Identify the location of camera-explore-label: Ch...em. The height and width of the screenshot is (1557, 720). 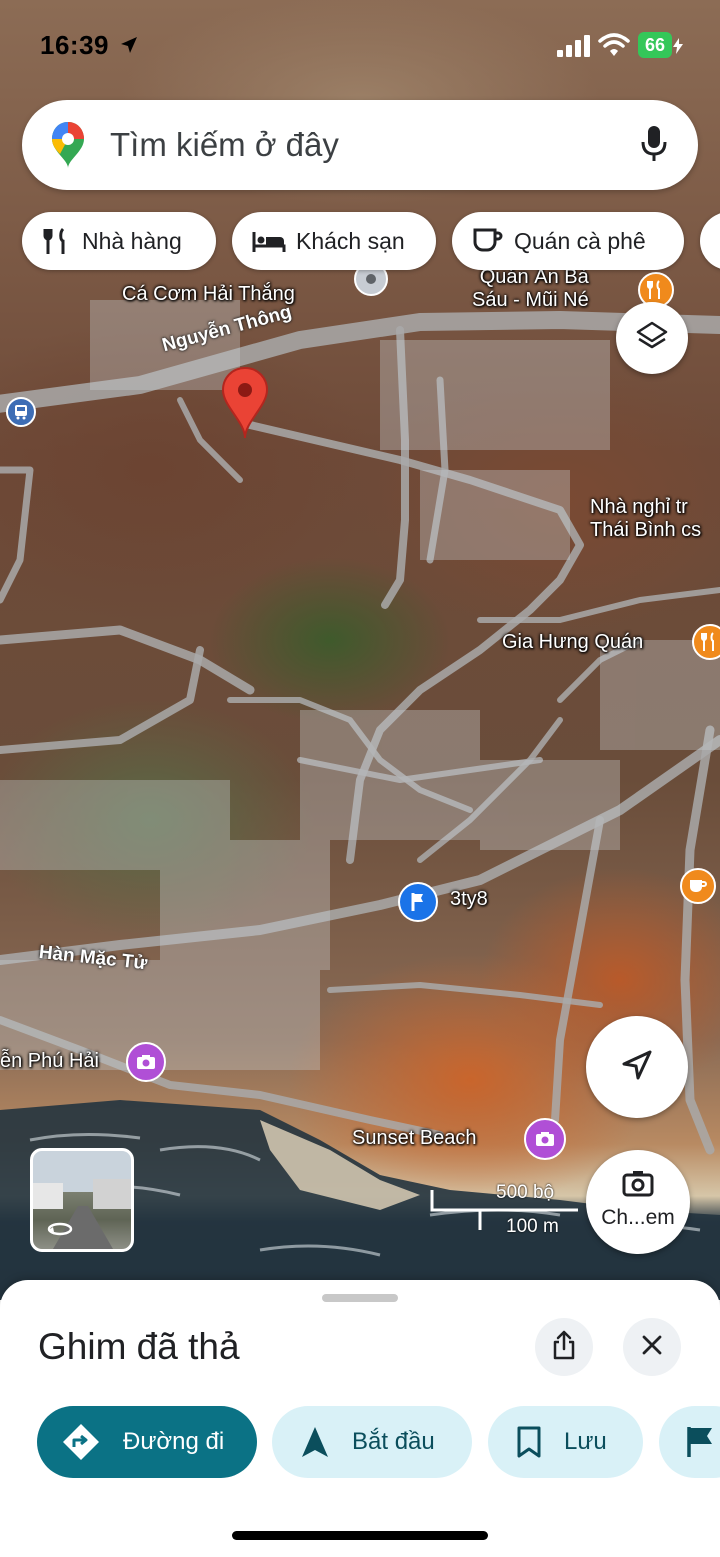
(638, 1217).